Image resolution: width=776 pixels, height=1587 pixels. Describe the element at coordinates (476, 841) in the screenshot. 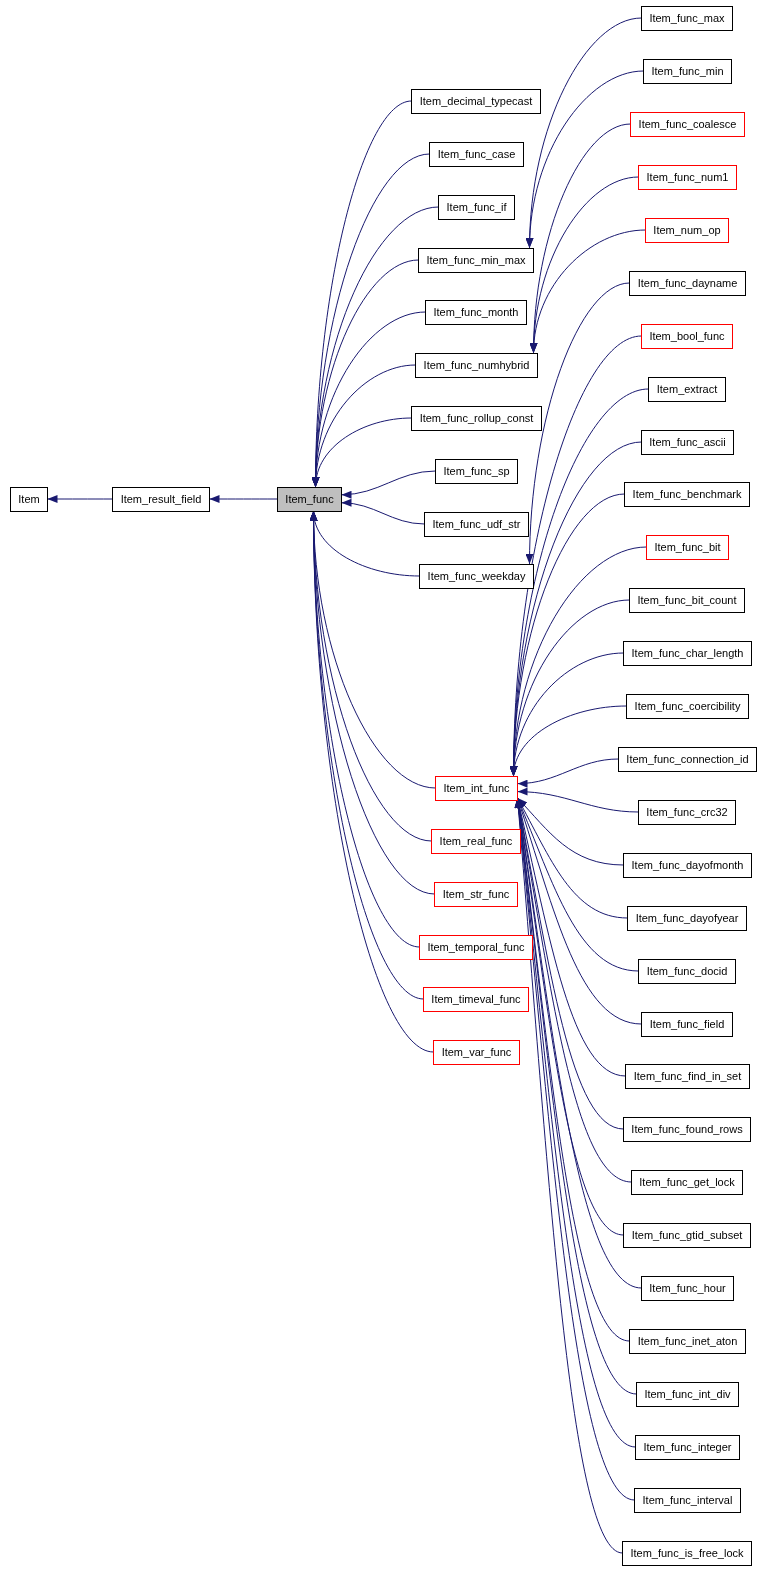

I see `class-node: Item_real_func` at that location.